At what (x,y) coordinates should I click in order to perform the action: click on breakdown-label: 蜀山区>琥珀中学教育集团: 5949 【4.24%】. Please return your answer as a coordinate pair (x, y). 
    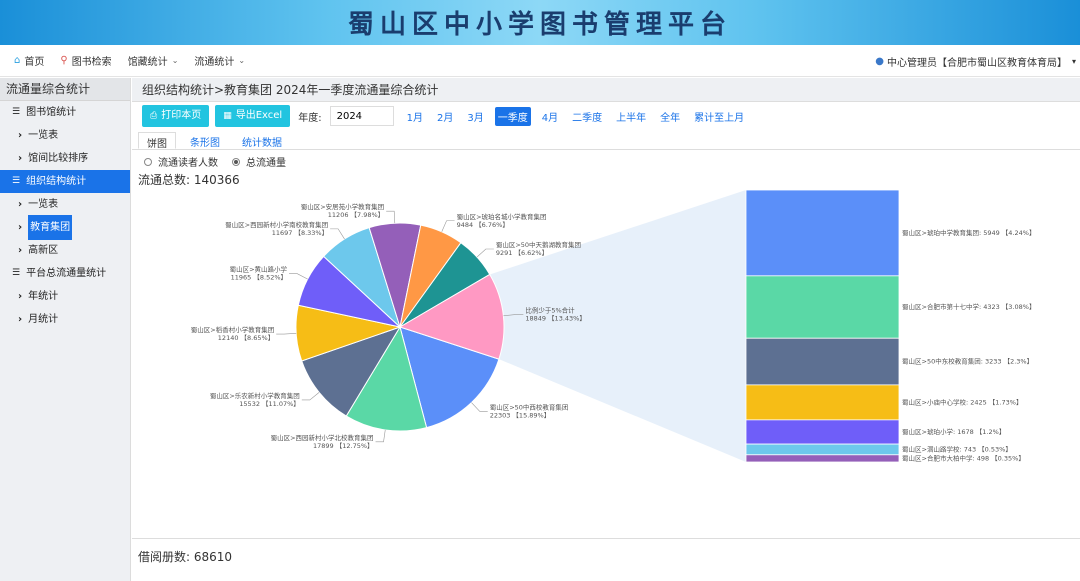
    Looking at the image, I should click on (968, 232).